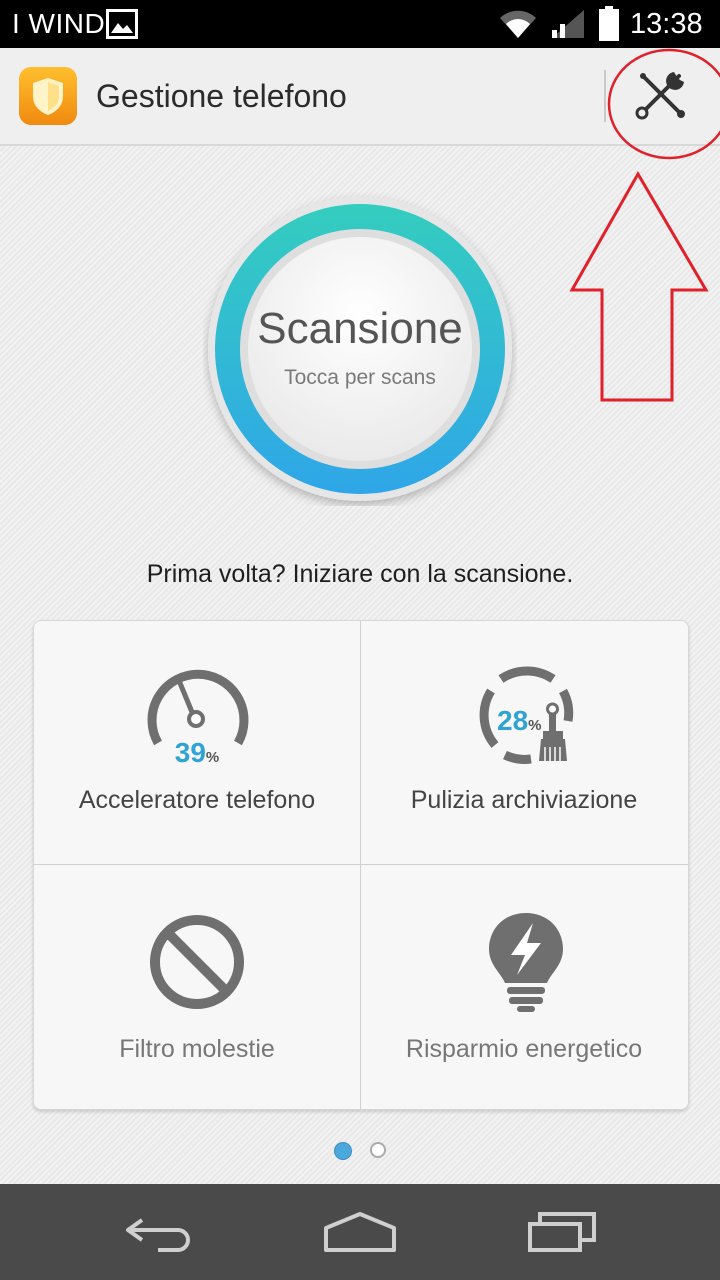 This screenshot has width=720, height=1280. Describe the element at coordinates (568, 24) in the screenshot. I see `signal-icon` at that location.